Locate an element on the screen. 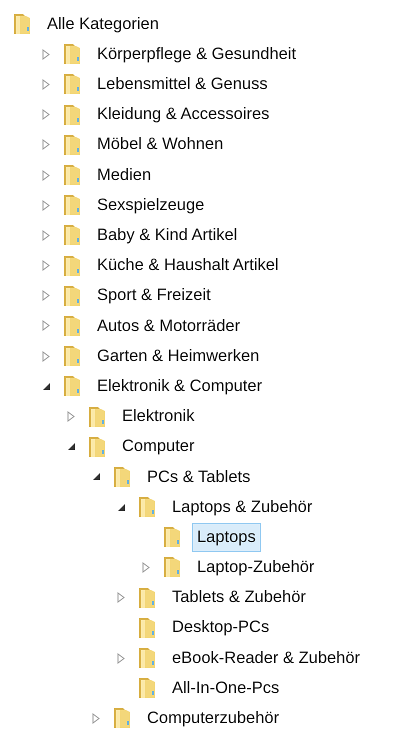 The height and width of the screenshot is (729, 403). tree-item: Sexspielzeuge is located at coordinates (151, 205).